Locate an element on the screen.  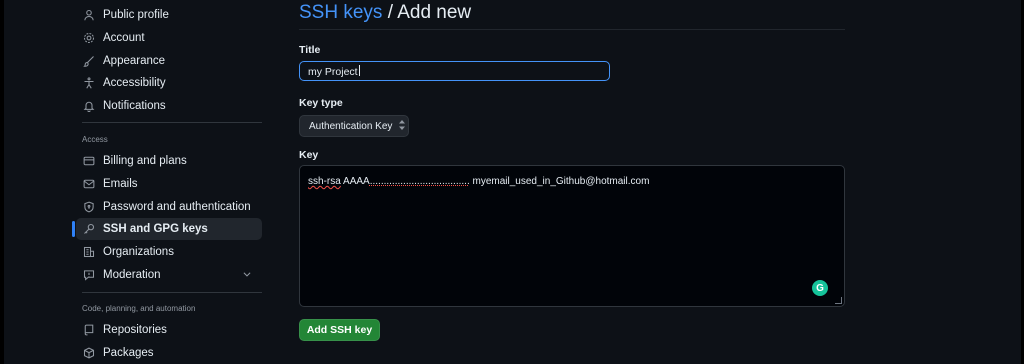
sidebar-item-moderation: Moderation is located at coordinates (169, 275).